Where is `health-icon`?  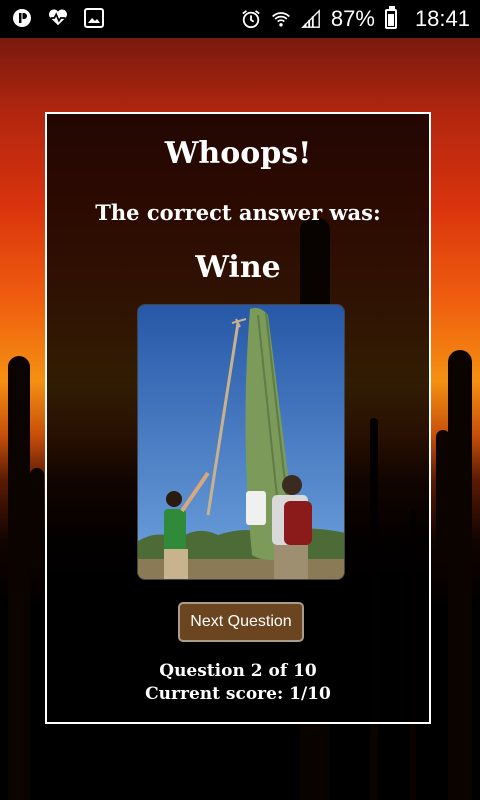 health-icon is located at coordinates (58, 18).